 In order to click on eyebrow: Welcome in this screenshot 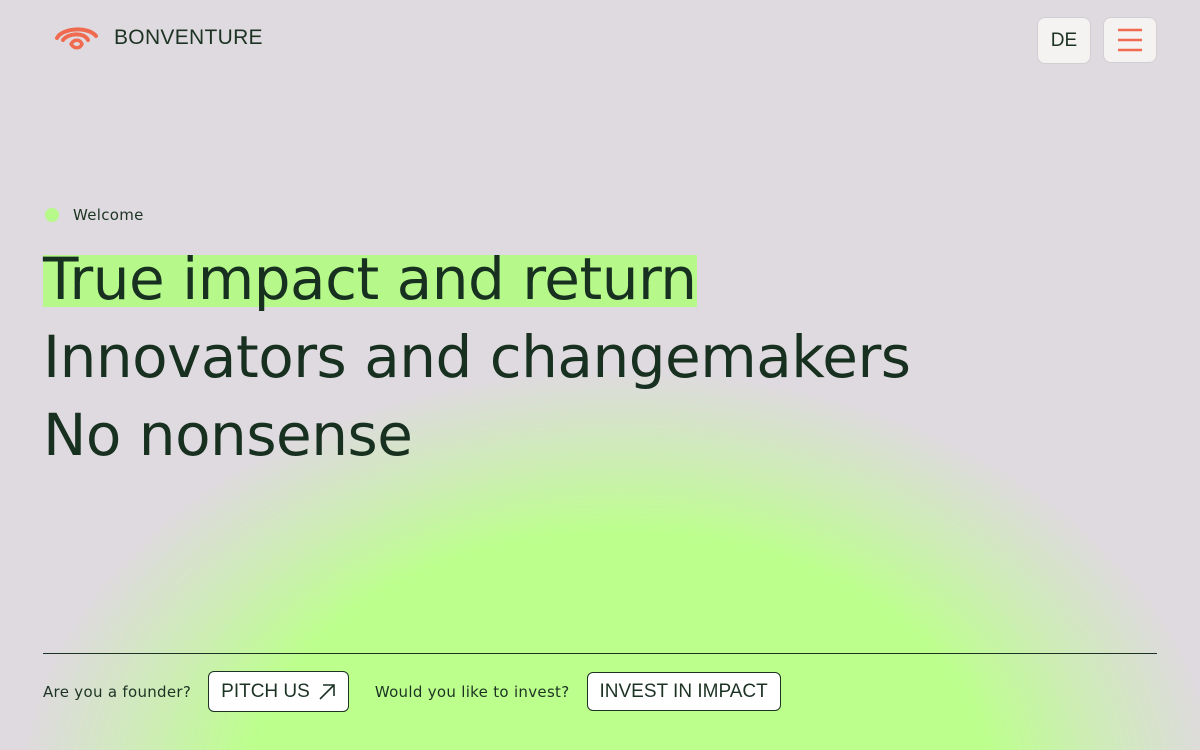, I will do `click(598, 215)`.